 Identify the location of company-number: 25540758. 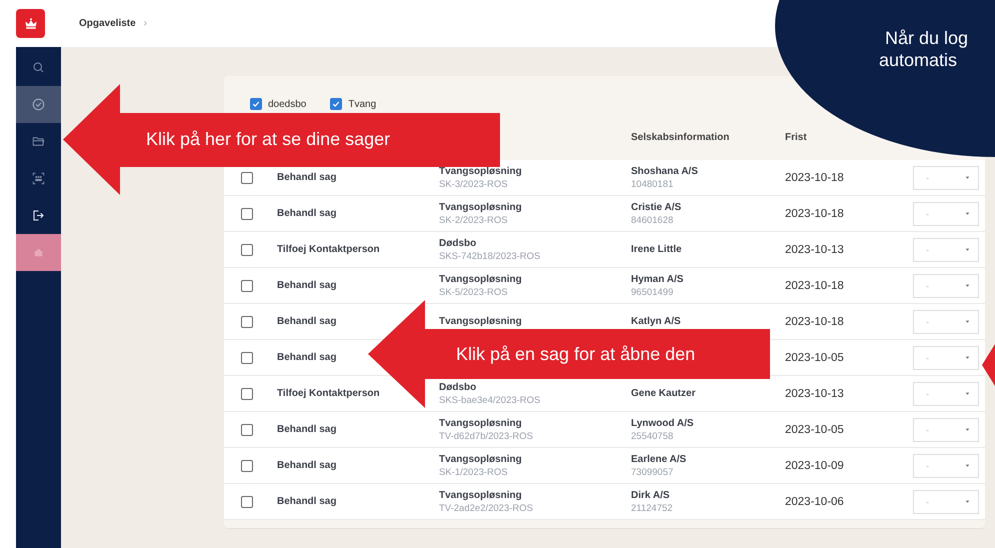
(652, 436).